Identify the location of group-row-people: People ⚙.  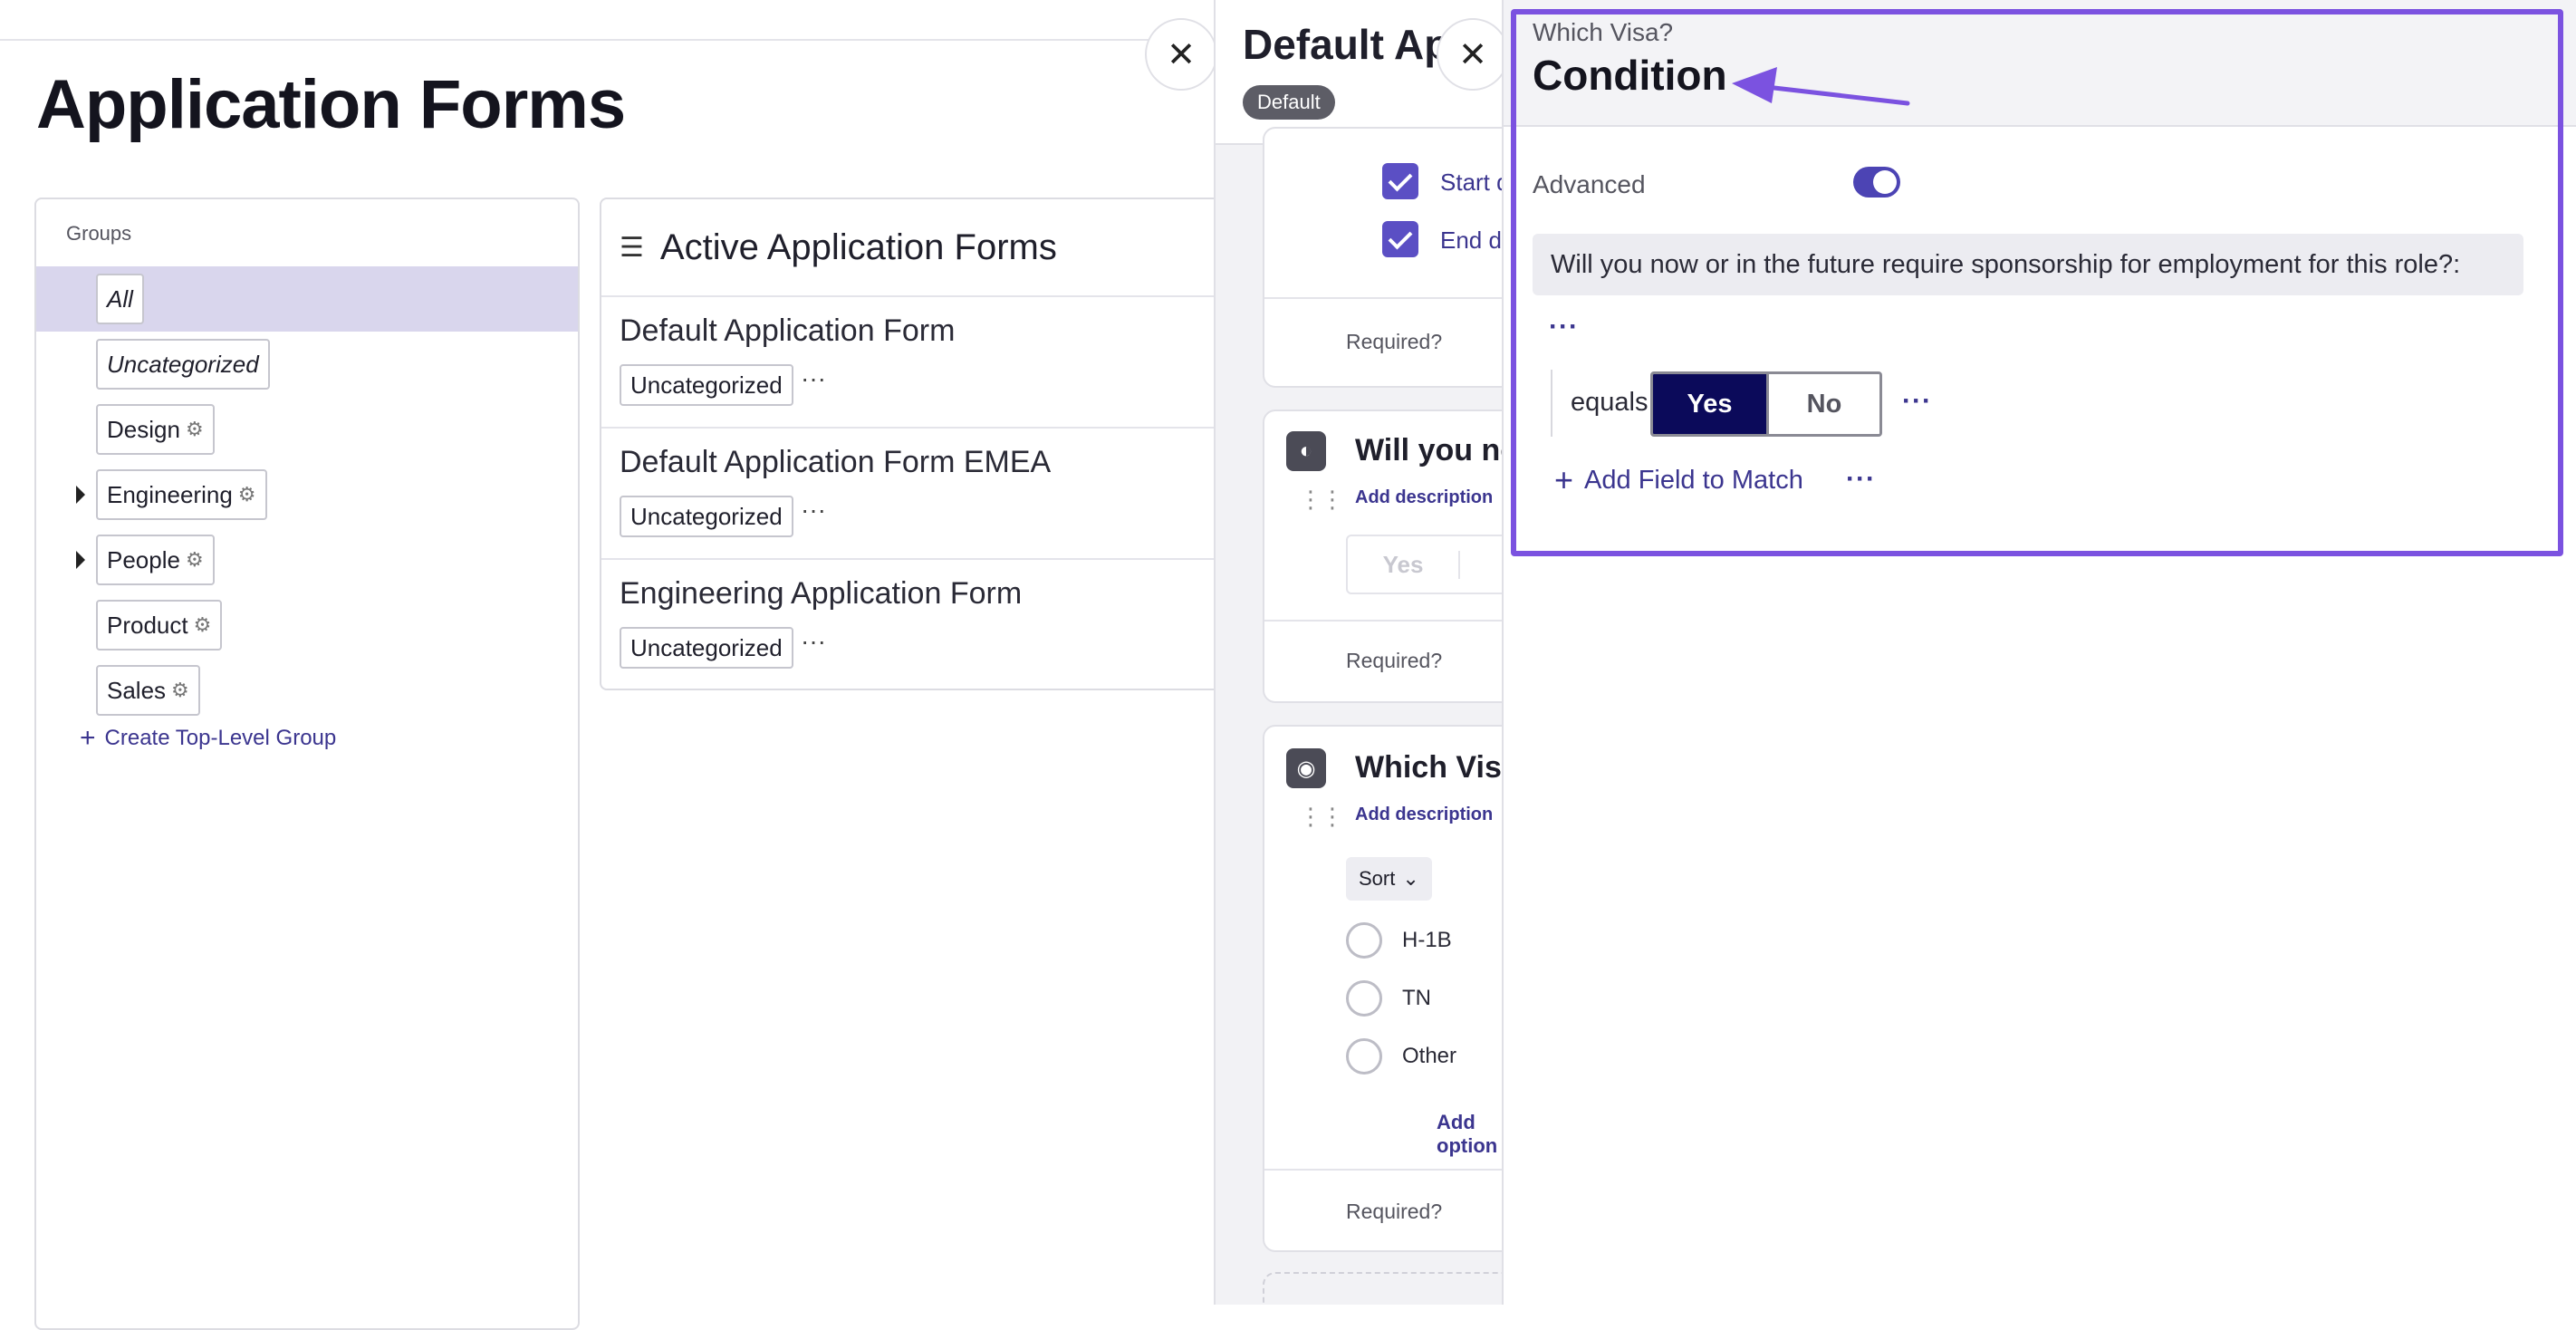
(307, 560).